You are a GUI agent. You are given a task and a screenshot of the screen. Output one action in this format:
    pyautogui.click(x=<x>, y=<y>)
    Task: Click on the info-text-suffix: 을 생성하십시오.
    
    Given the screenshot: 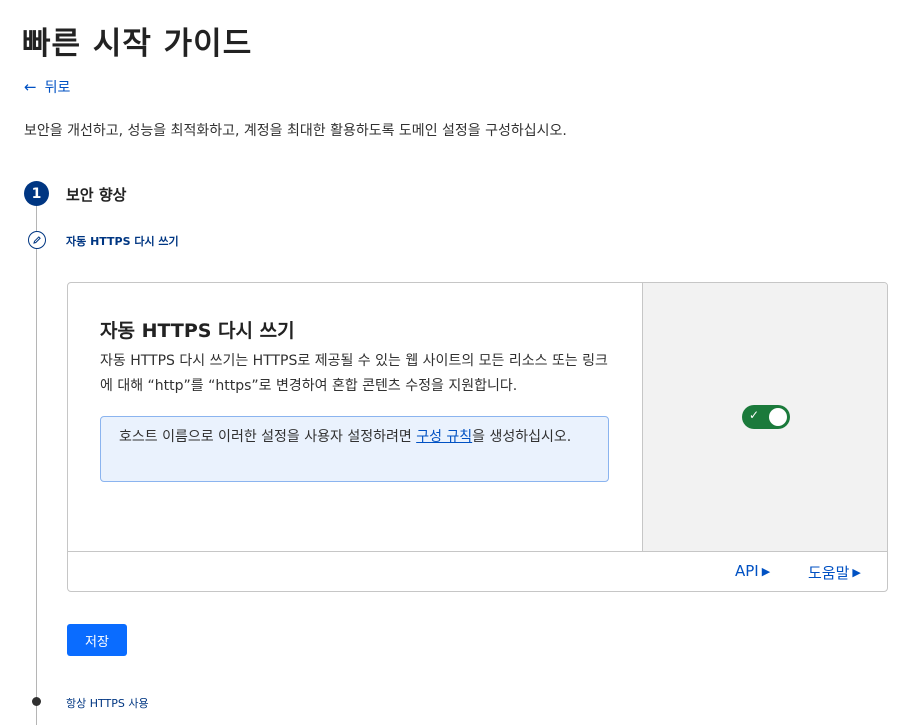 What is the action you would take?
    pyautogui.click(x=522, y=437)
    